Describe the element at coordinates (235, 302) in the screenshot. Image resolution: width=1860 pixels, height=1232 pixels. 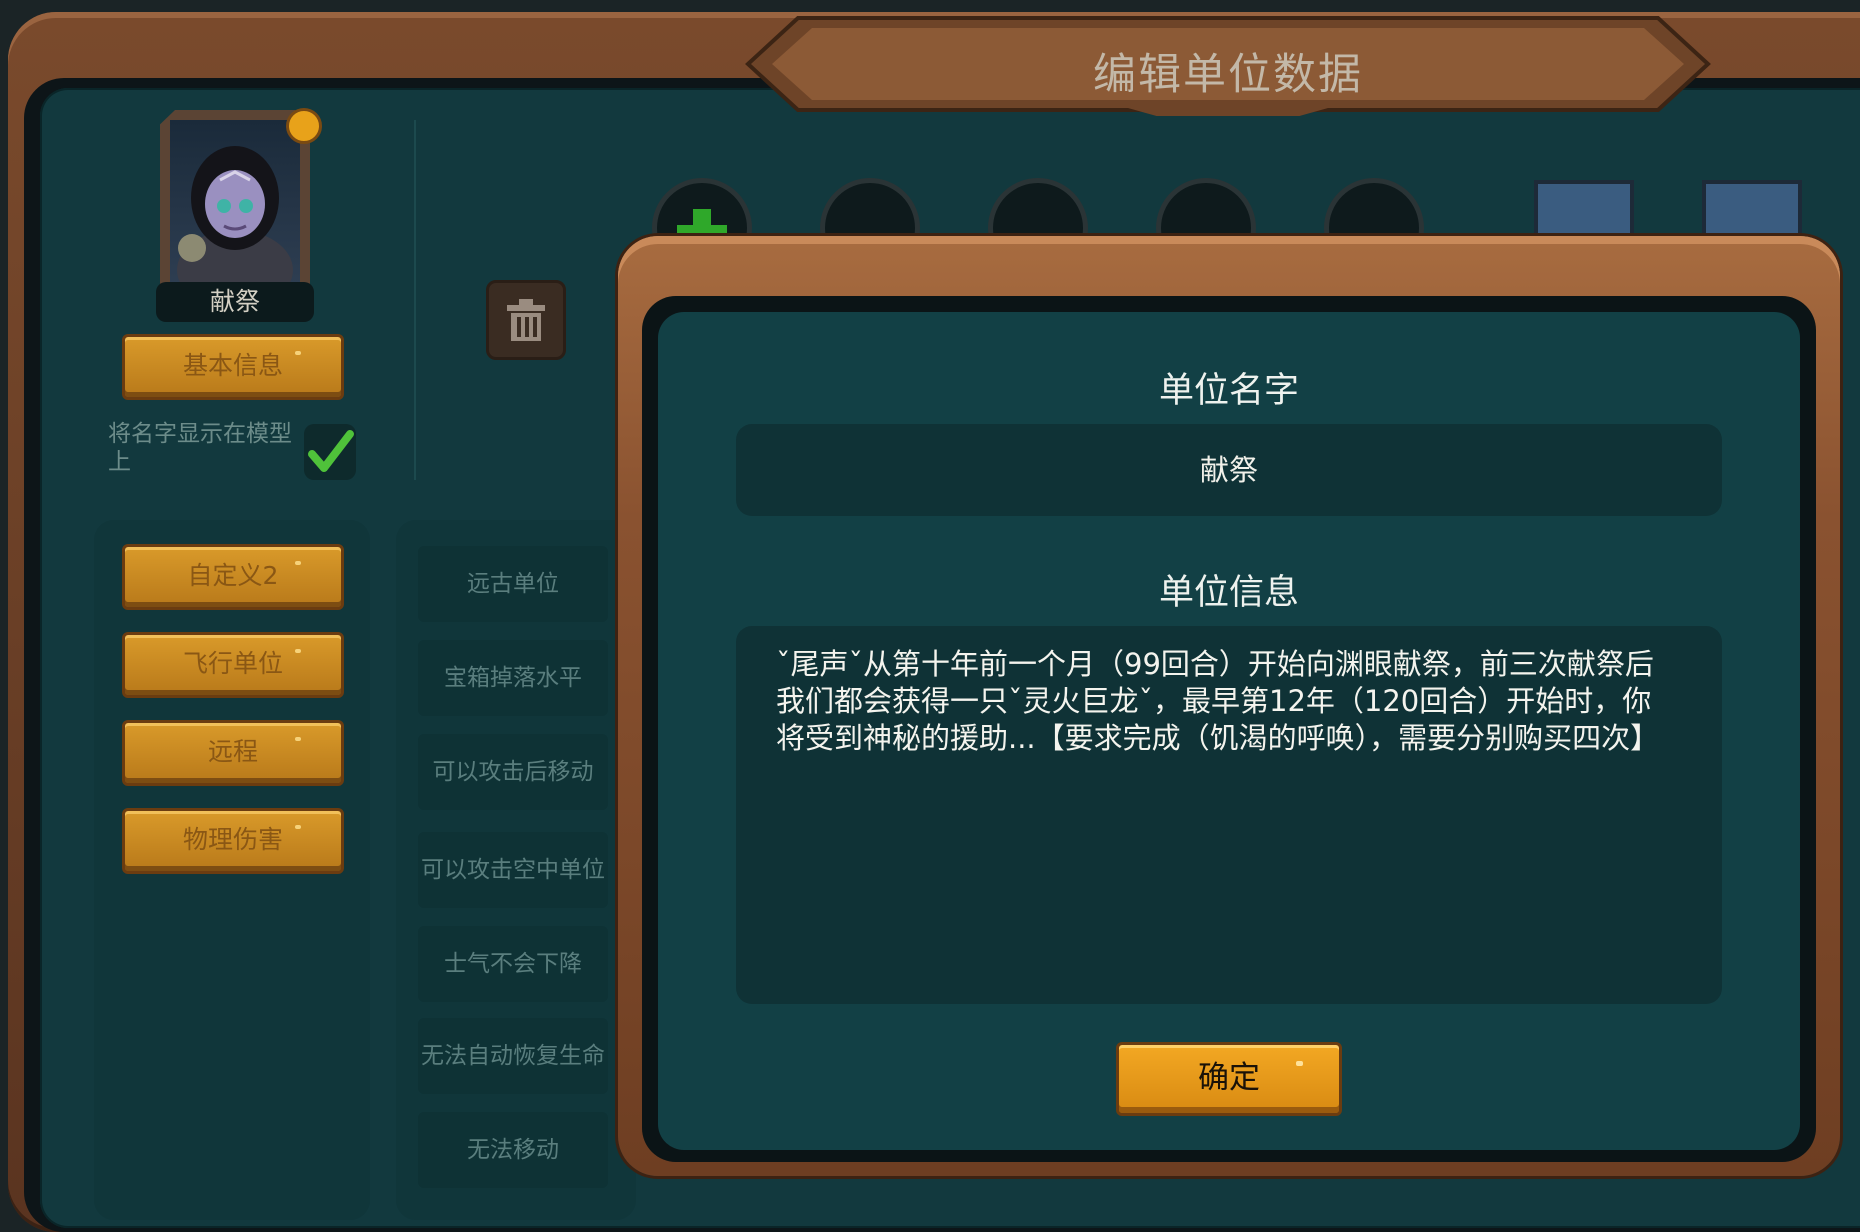
I see `portrait-name: 献祭` at that location.